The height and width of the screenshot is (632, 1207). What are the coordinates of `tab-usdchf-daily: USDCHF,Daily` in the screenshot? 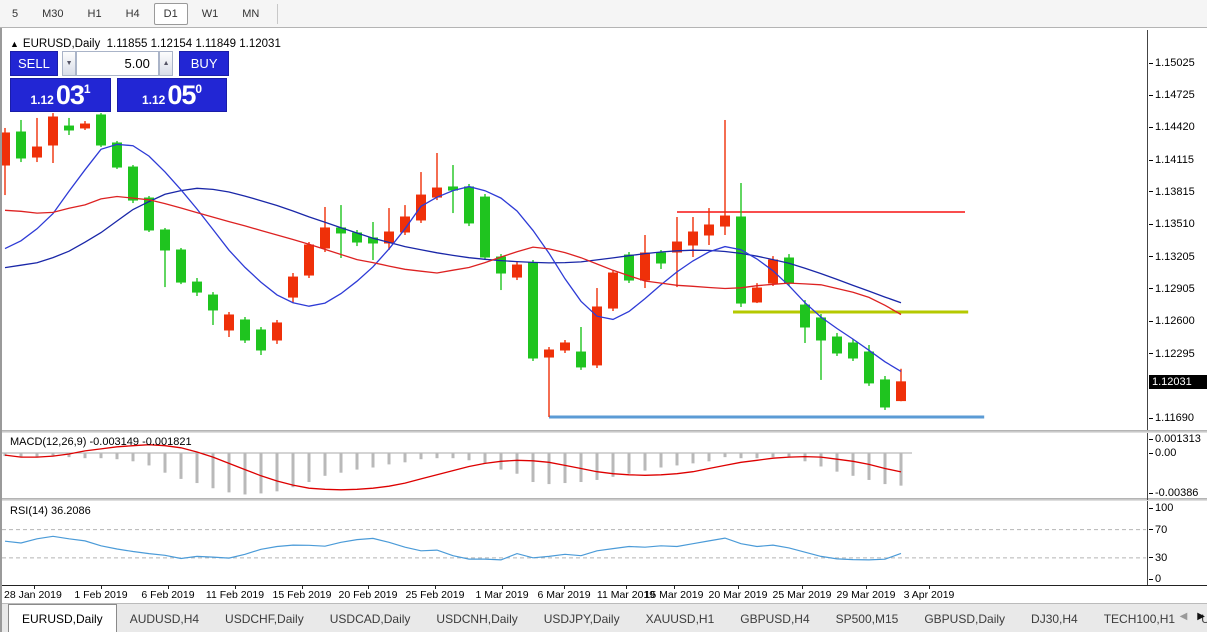 It's located at (264, 618).